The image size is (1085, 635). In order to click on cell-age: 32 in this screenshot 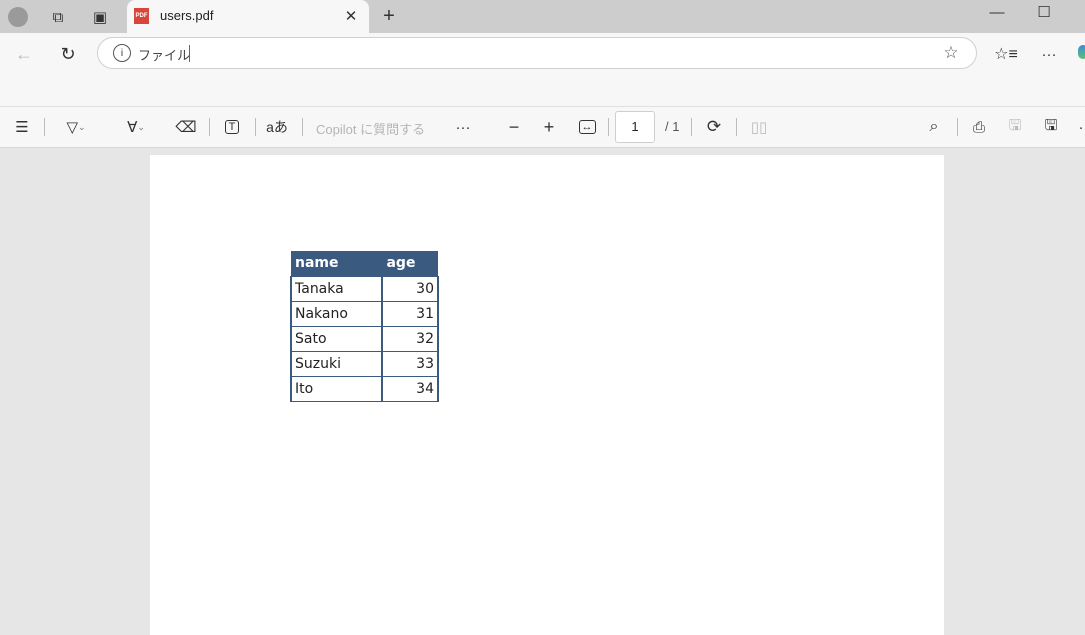, I will do `click(410, 338)`.